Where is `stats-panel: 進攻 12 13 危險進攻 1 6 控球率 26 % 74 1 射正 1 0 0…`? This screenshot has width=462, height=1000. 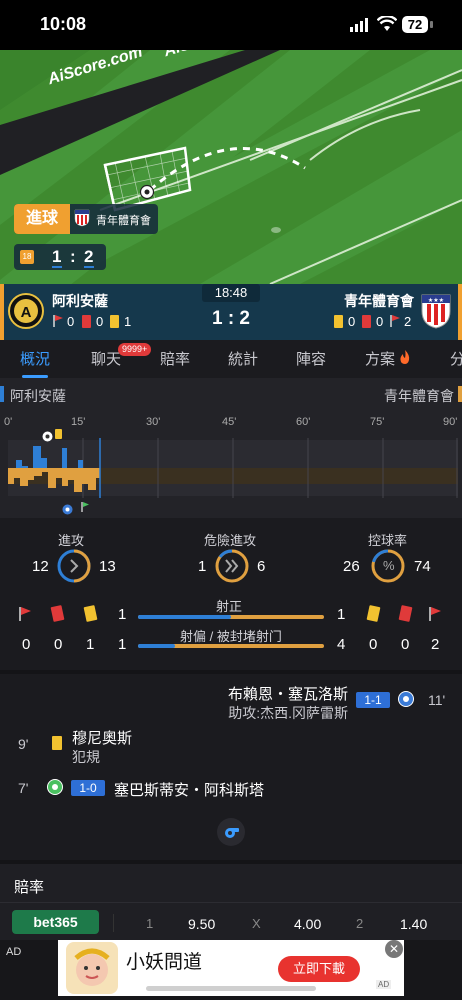
stats-panel: 進攻 12 13 危險進攻 1 6 控球率 26 % 74 1 射正 1 0 0… is located at coordinates (231, 596).